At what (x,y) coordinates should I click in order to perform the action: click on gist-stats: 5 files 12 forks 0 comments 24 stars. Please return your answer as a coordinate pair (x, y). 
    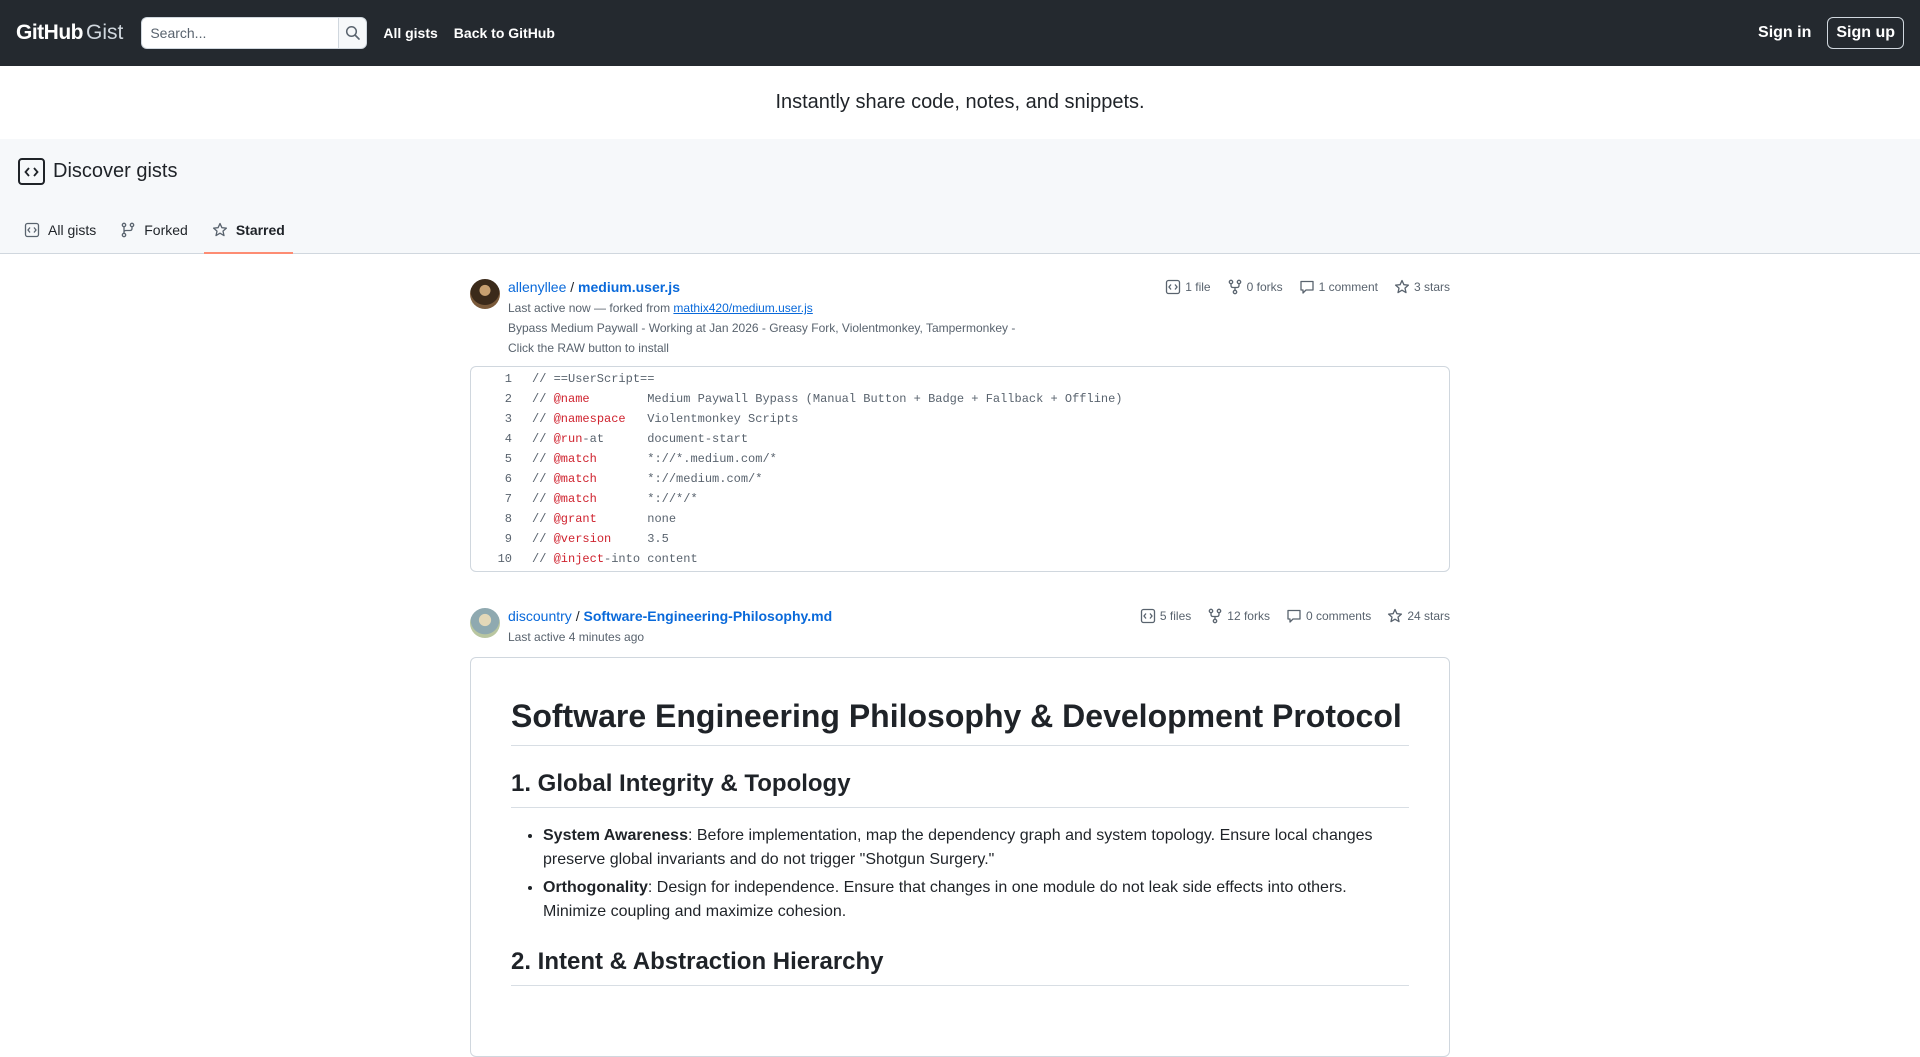
    Looking at the image, I should click on (1287, 616).